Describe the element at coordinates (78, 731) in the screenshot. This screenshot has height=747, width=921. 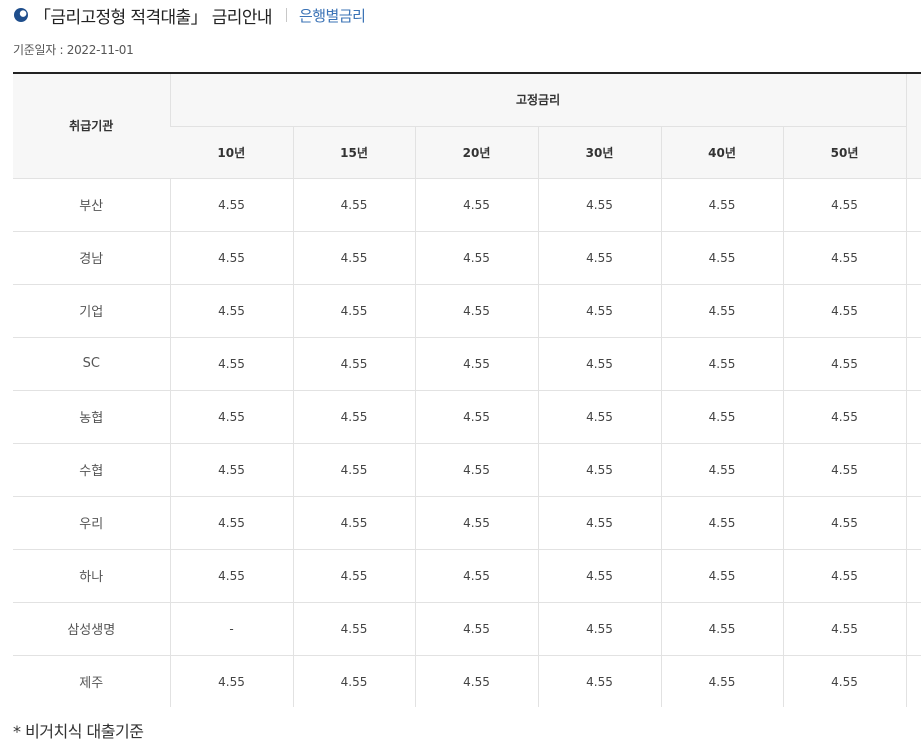
I see `footnote: * 비거치식 대출기준` at that location.